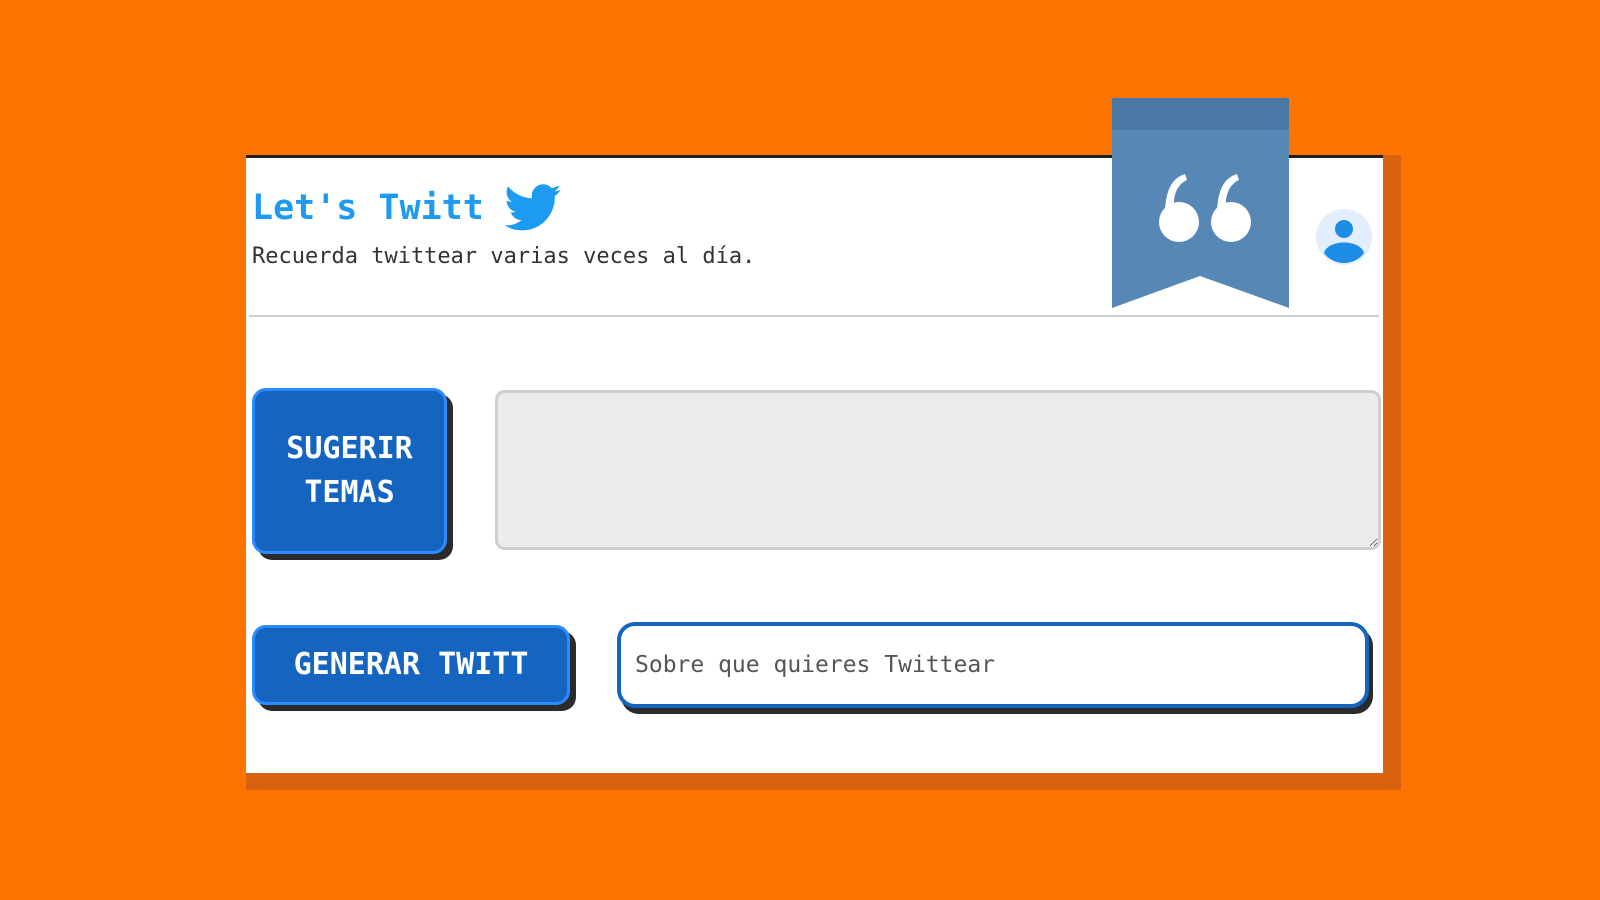 This screenshot has height=900, width=1600. I want to click on user-avatar-icon, so click(1344, 237).